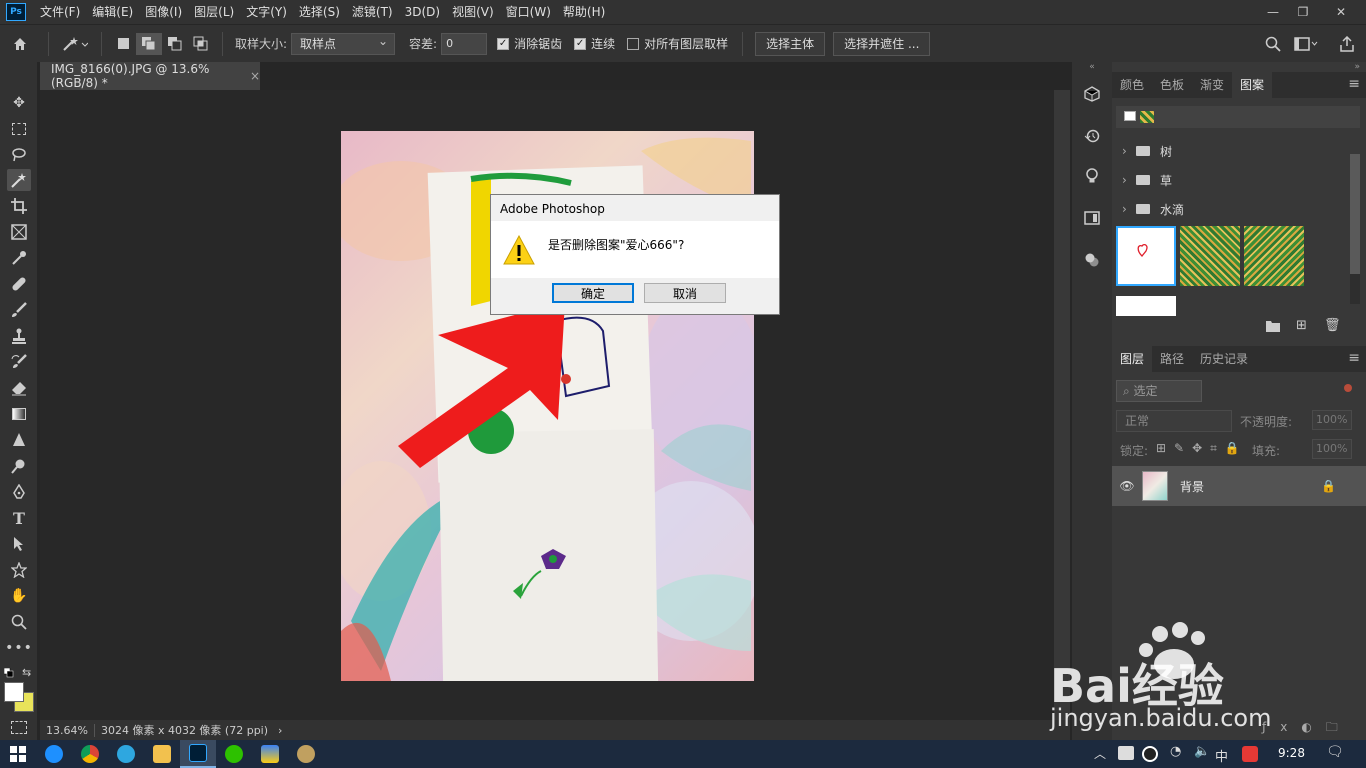  I want to click on ie-browser-icon, so click(54, 754).